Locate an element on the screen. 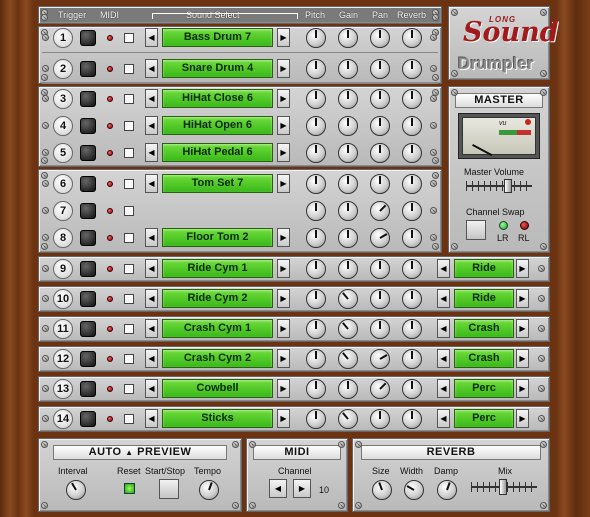 Image resolution: width=590 pixels, height=517 pixels. mix-slider is located at coordinates (504, 487).